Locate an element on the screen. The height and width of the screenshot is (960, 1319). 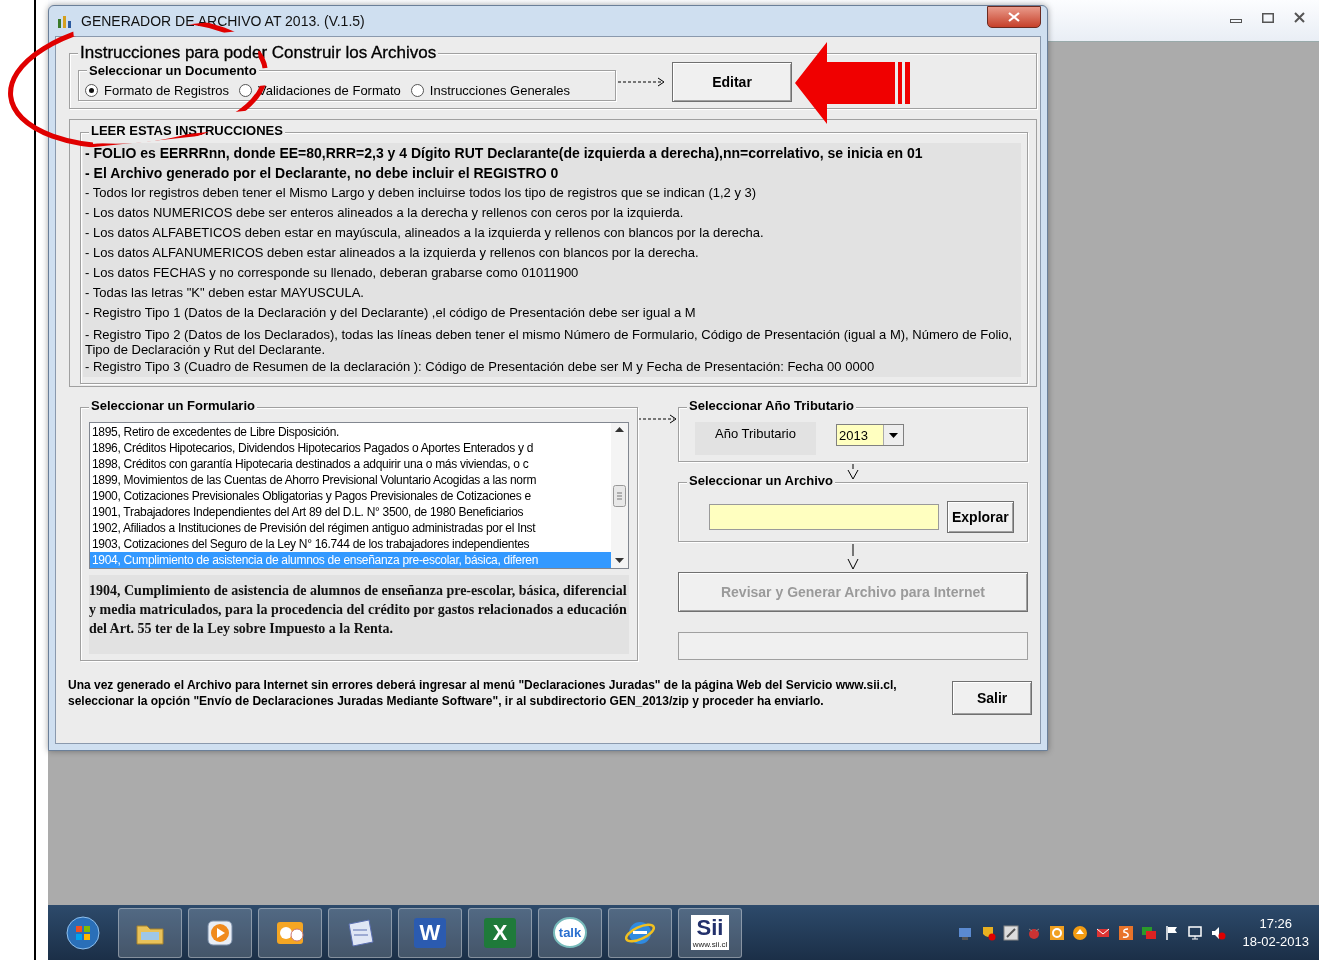
taskbar-button: Sii www.sii.cl is located at coordinates (710, 932).